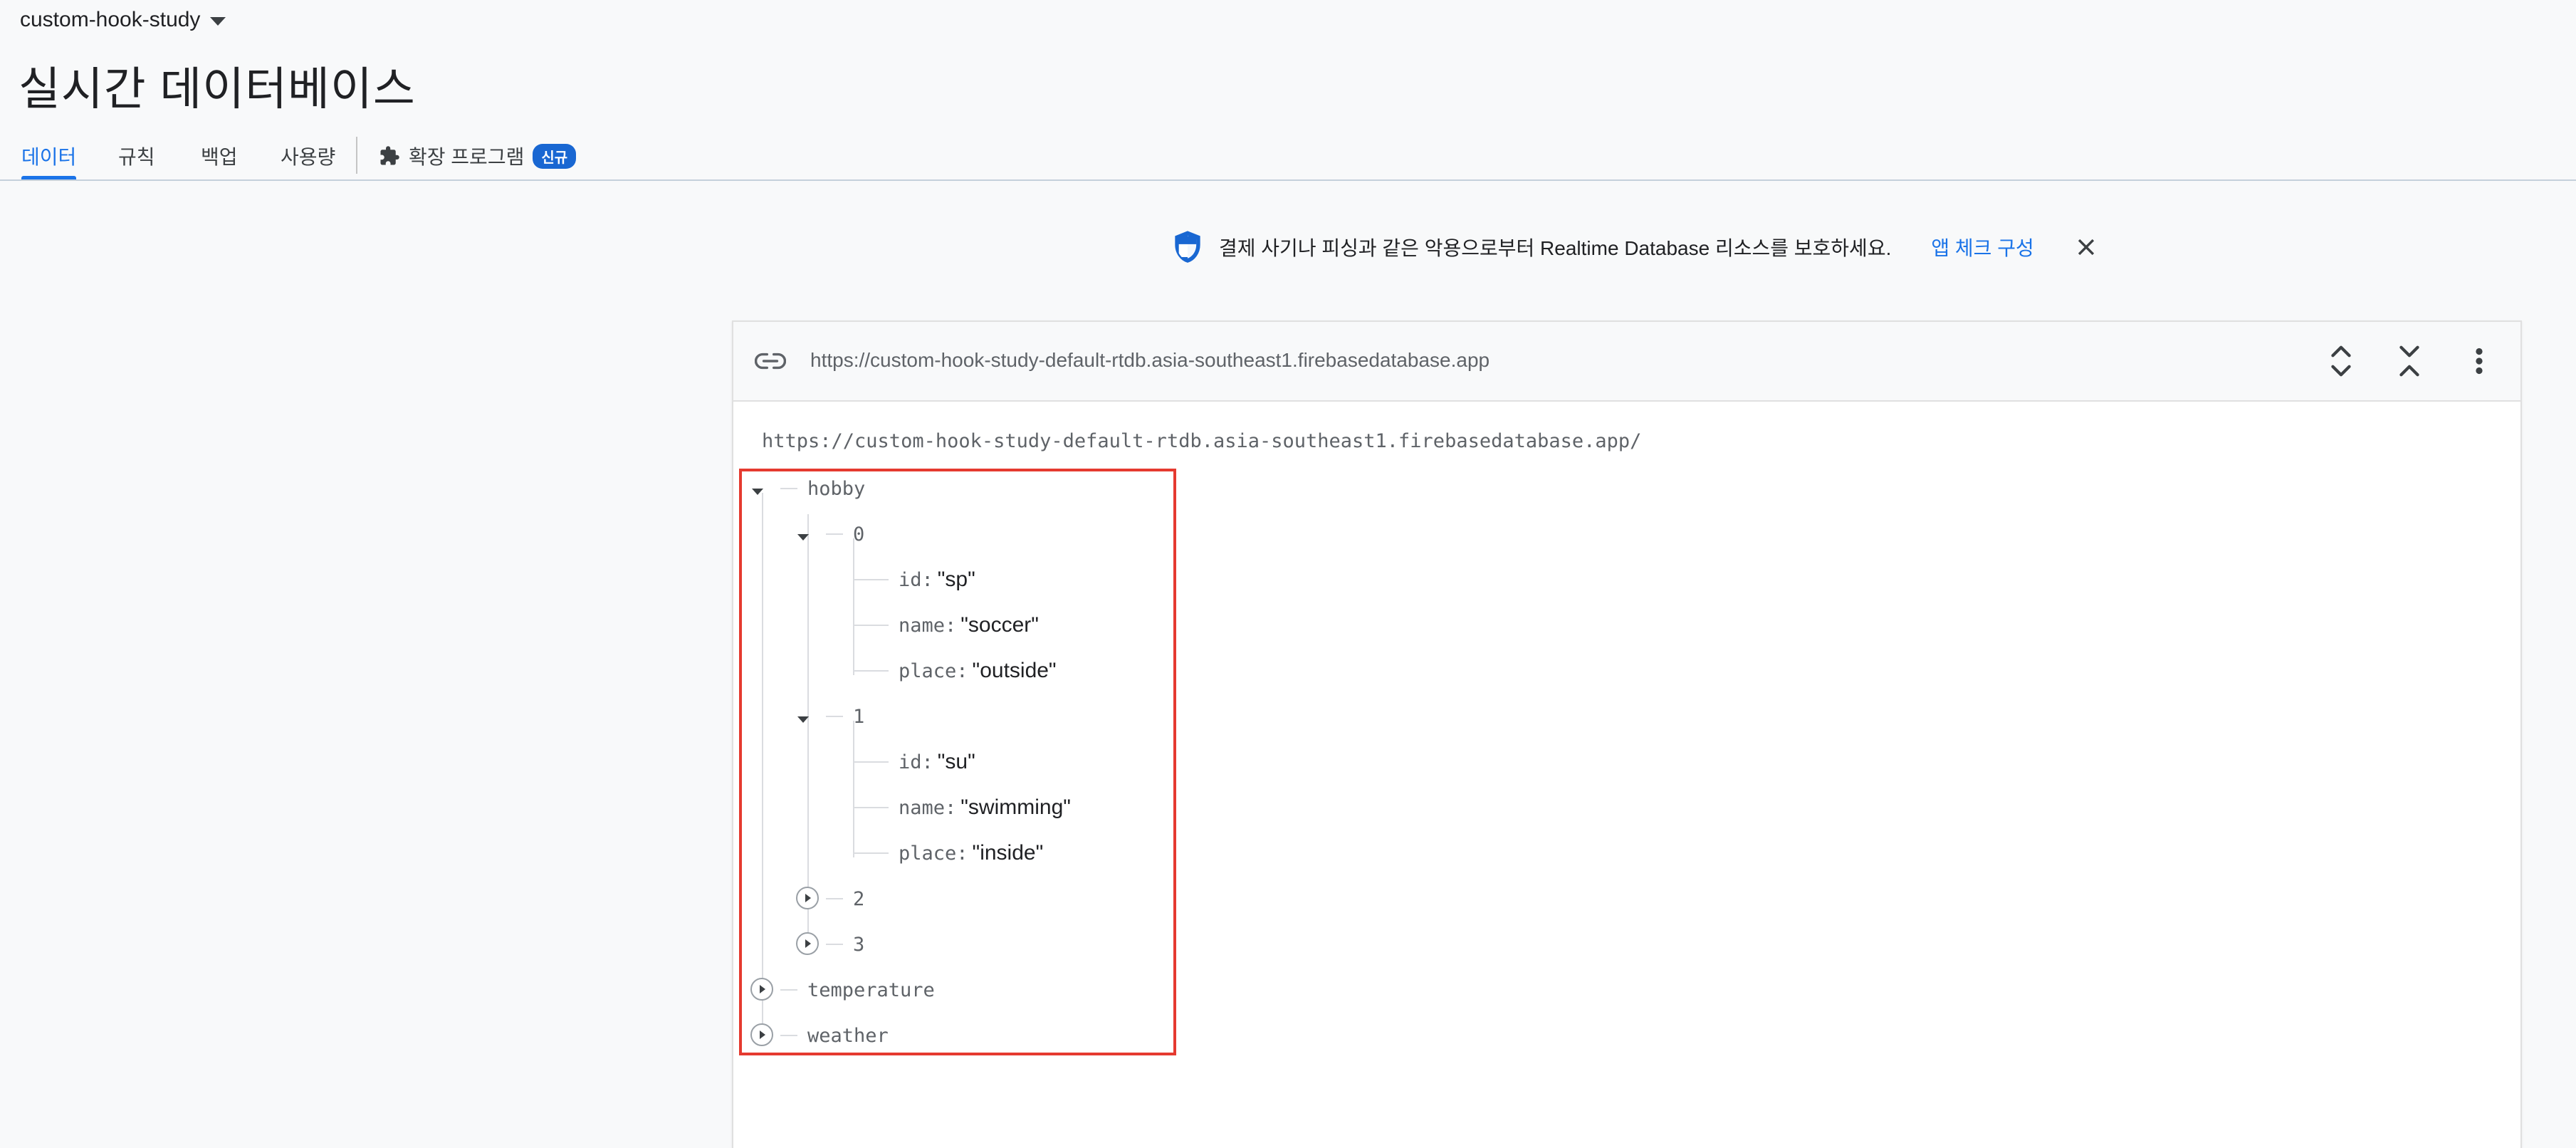 The height and width of the screenshot is (1148, 2576). What do you see at coordinates (218, 21) in the screenshot?
I see `caret-down-icon` at bounding box center [218, 21].